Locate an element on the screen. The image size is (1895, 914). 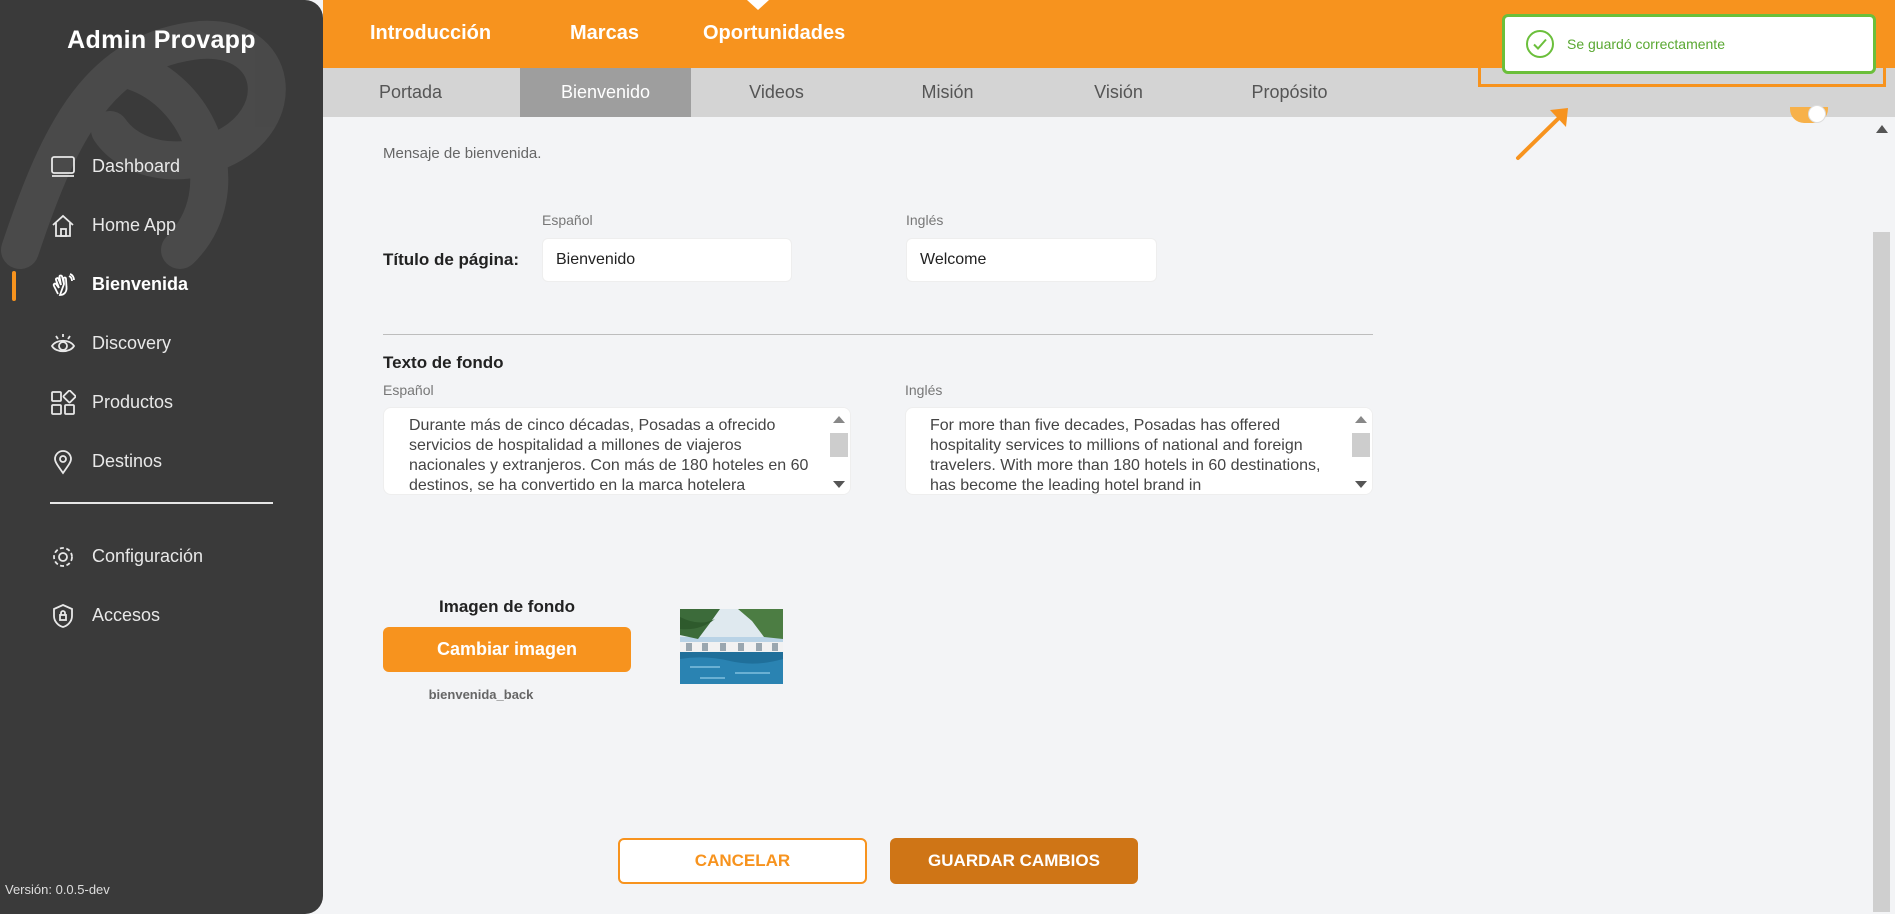
subtab-mision: Misión is located at coordinates (947, 92).